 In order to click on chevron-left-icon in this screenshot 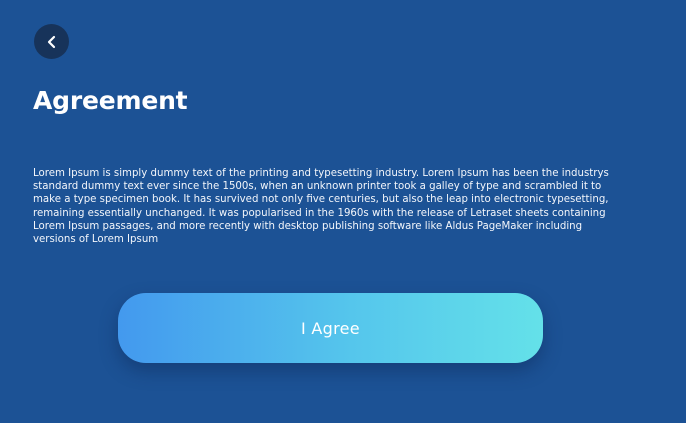, I will do `click(52, 42)`.